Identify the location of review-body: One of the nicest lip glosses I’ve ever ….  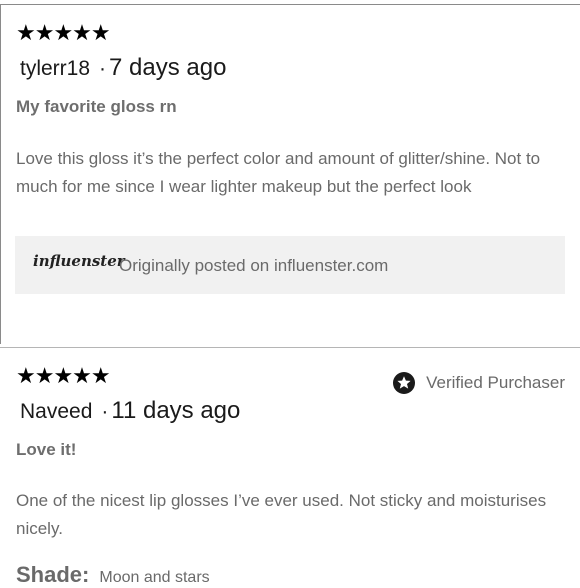
(281, 514).